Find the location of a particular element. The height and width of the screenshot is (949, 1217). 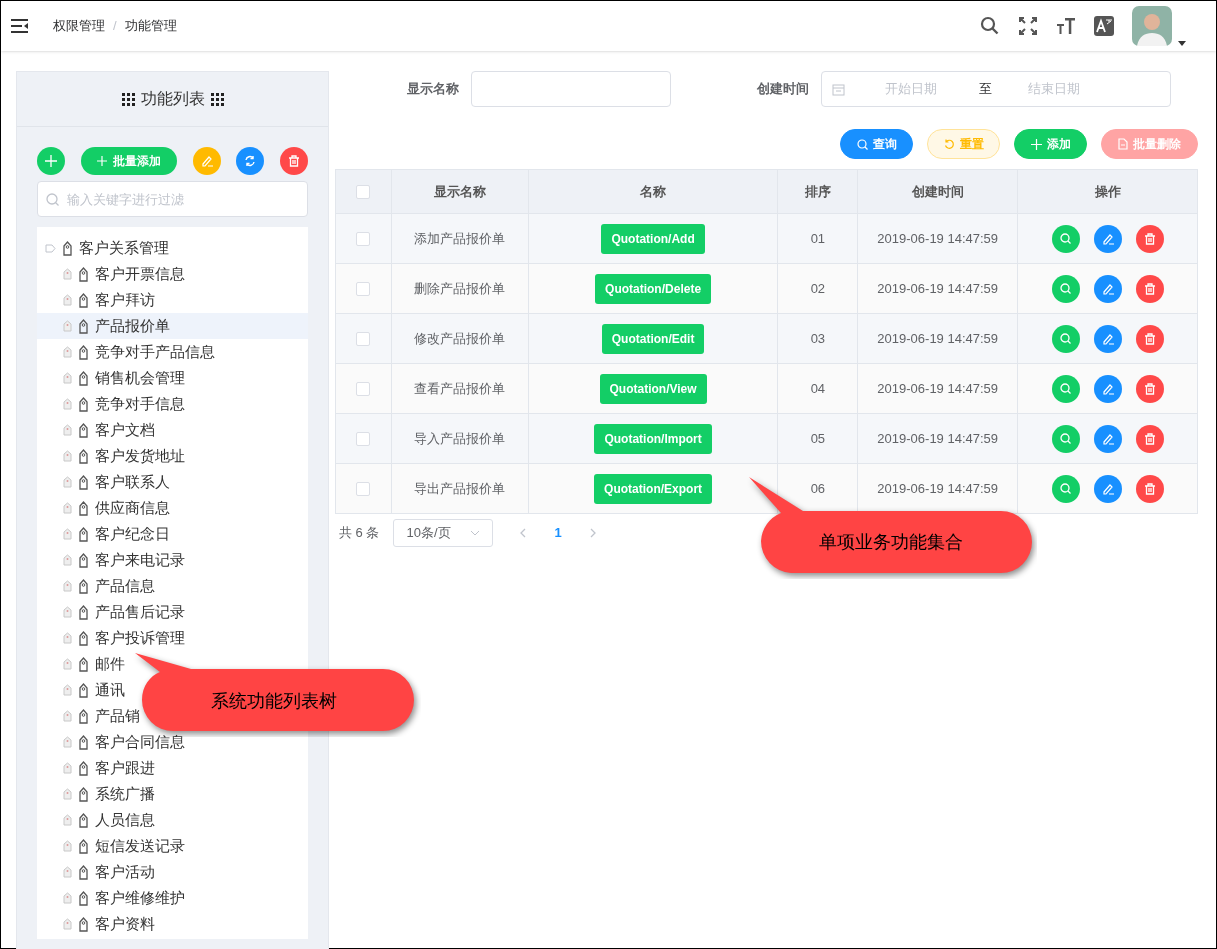

tree-node: 客户文档 is located at coordinates (98, 430).